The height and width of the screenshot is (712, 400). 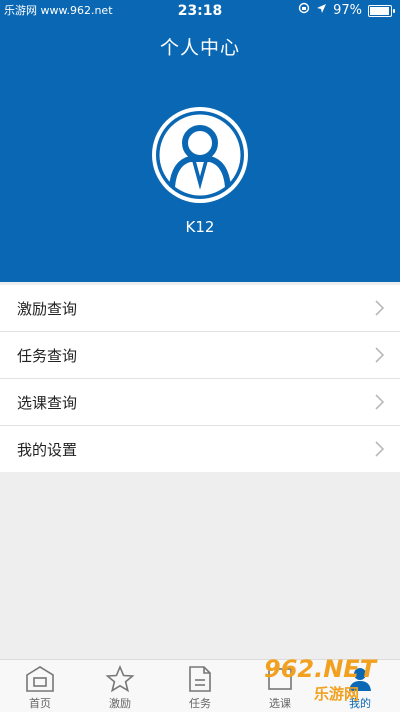 I want to click on user-avatar-icon, so click(x=200, y=155).